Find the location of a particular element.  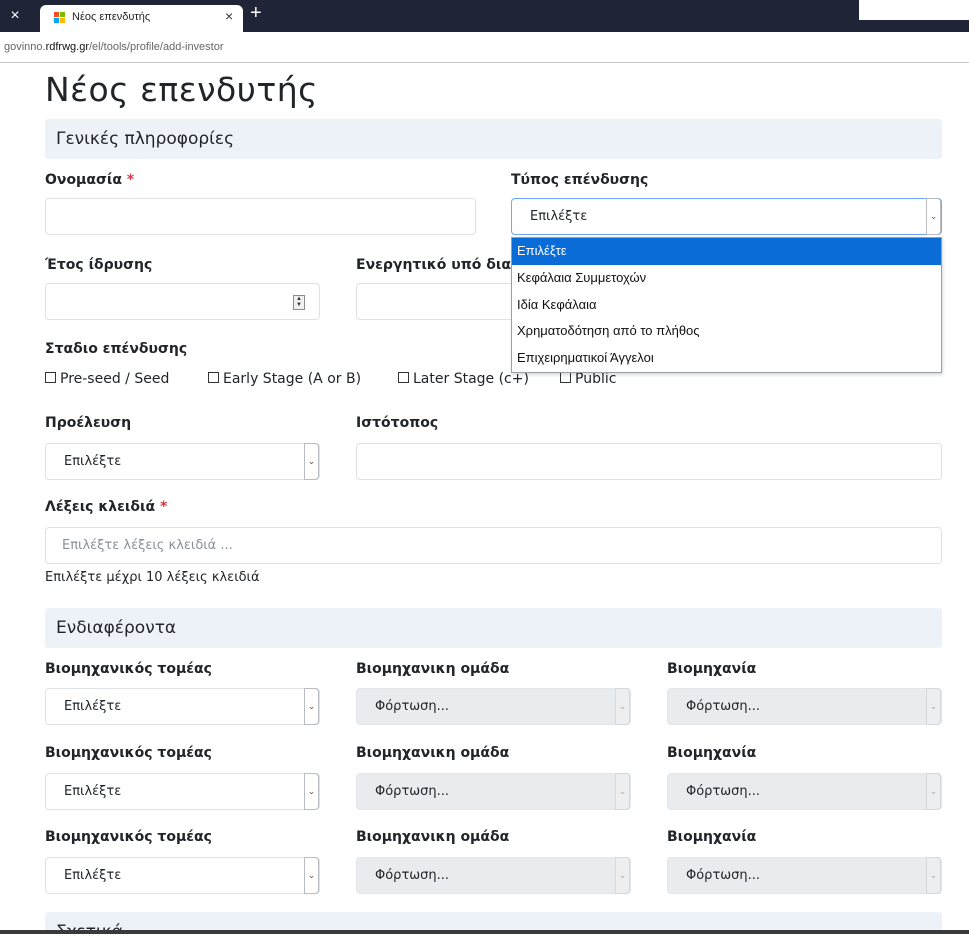

stage-label: Σταδιο επένδυσης is located at coordinates (116, 349).